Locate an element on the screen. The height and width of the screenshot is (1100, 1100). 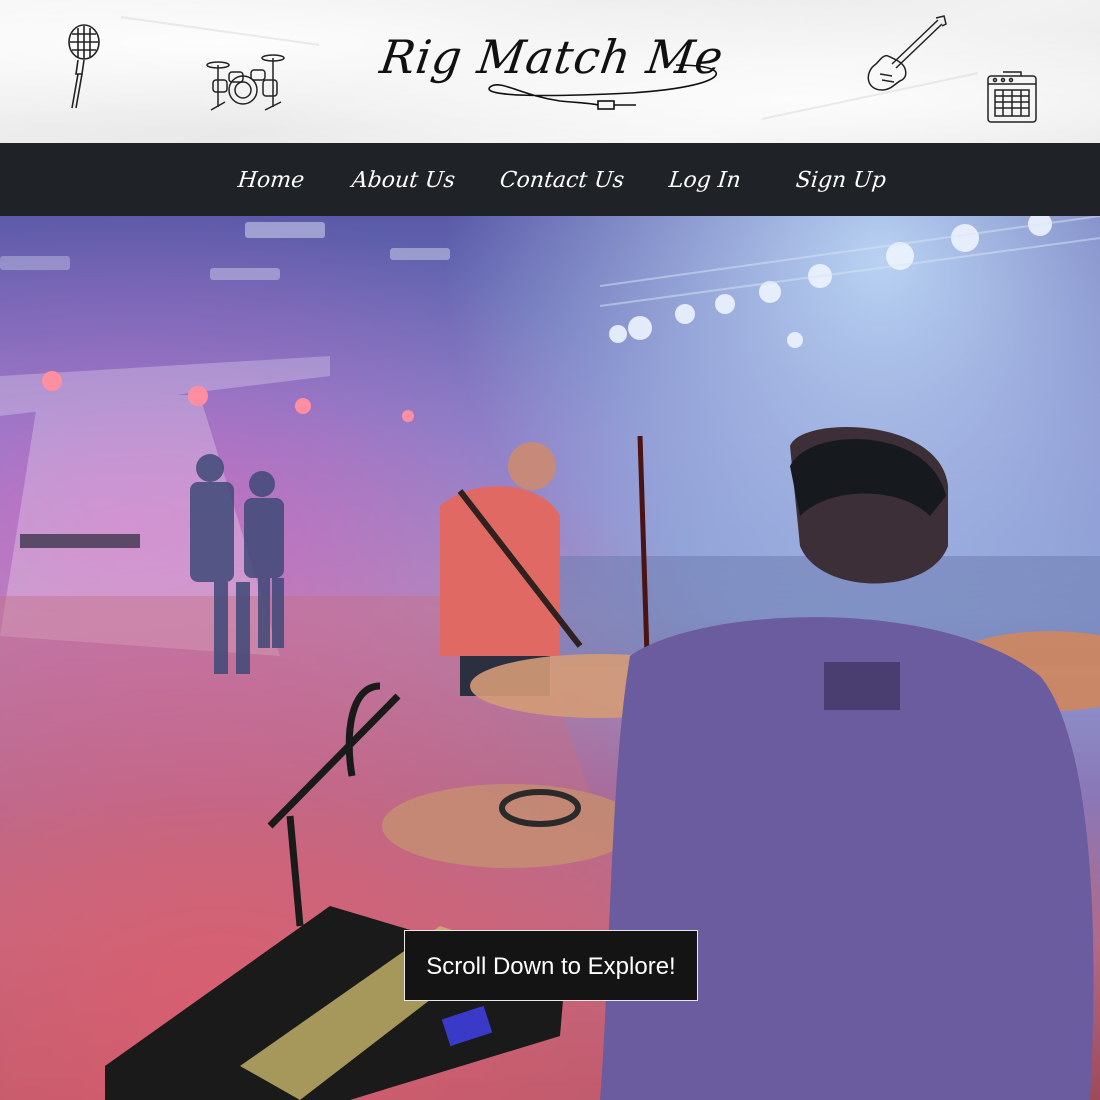
main-nav: Home About Us Contact Us Log In Sign Up is located at coordinates (550, 179).